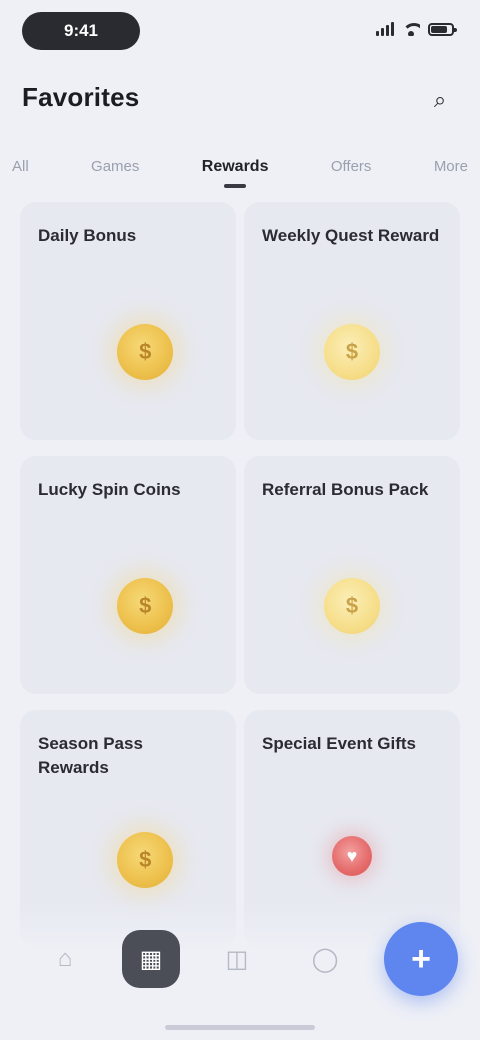 This screenshot has height=1040, width=480. Describe the element at coordinates (115, 166) in the screenshot. I see `tab-games: Games` at that location.